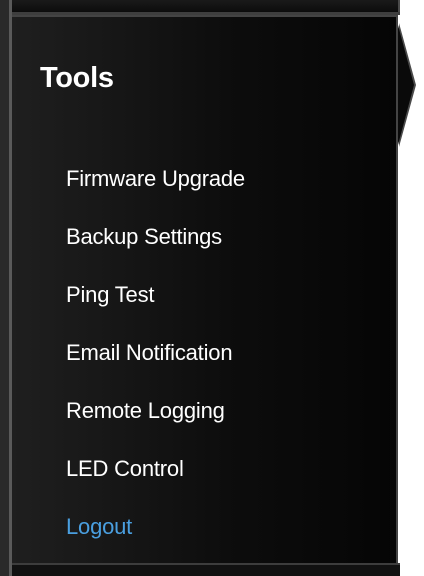  Describe the element at coordinates (145, 411) in the screenshot. I see `remote-logging-link: Remote Logging` at that location.